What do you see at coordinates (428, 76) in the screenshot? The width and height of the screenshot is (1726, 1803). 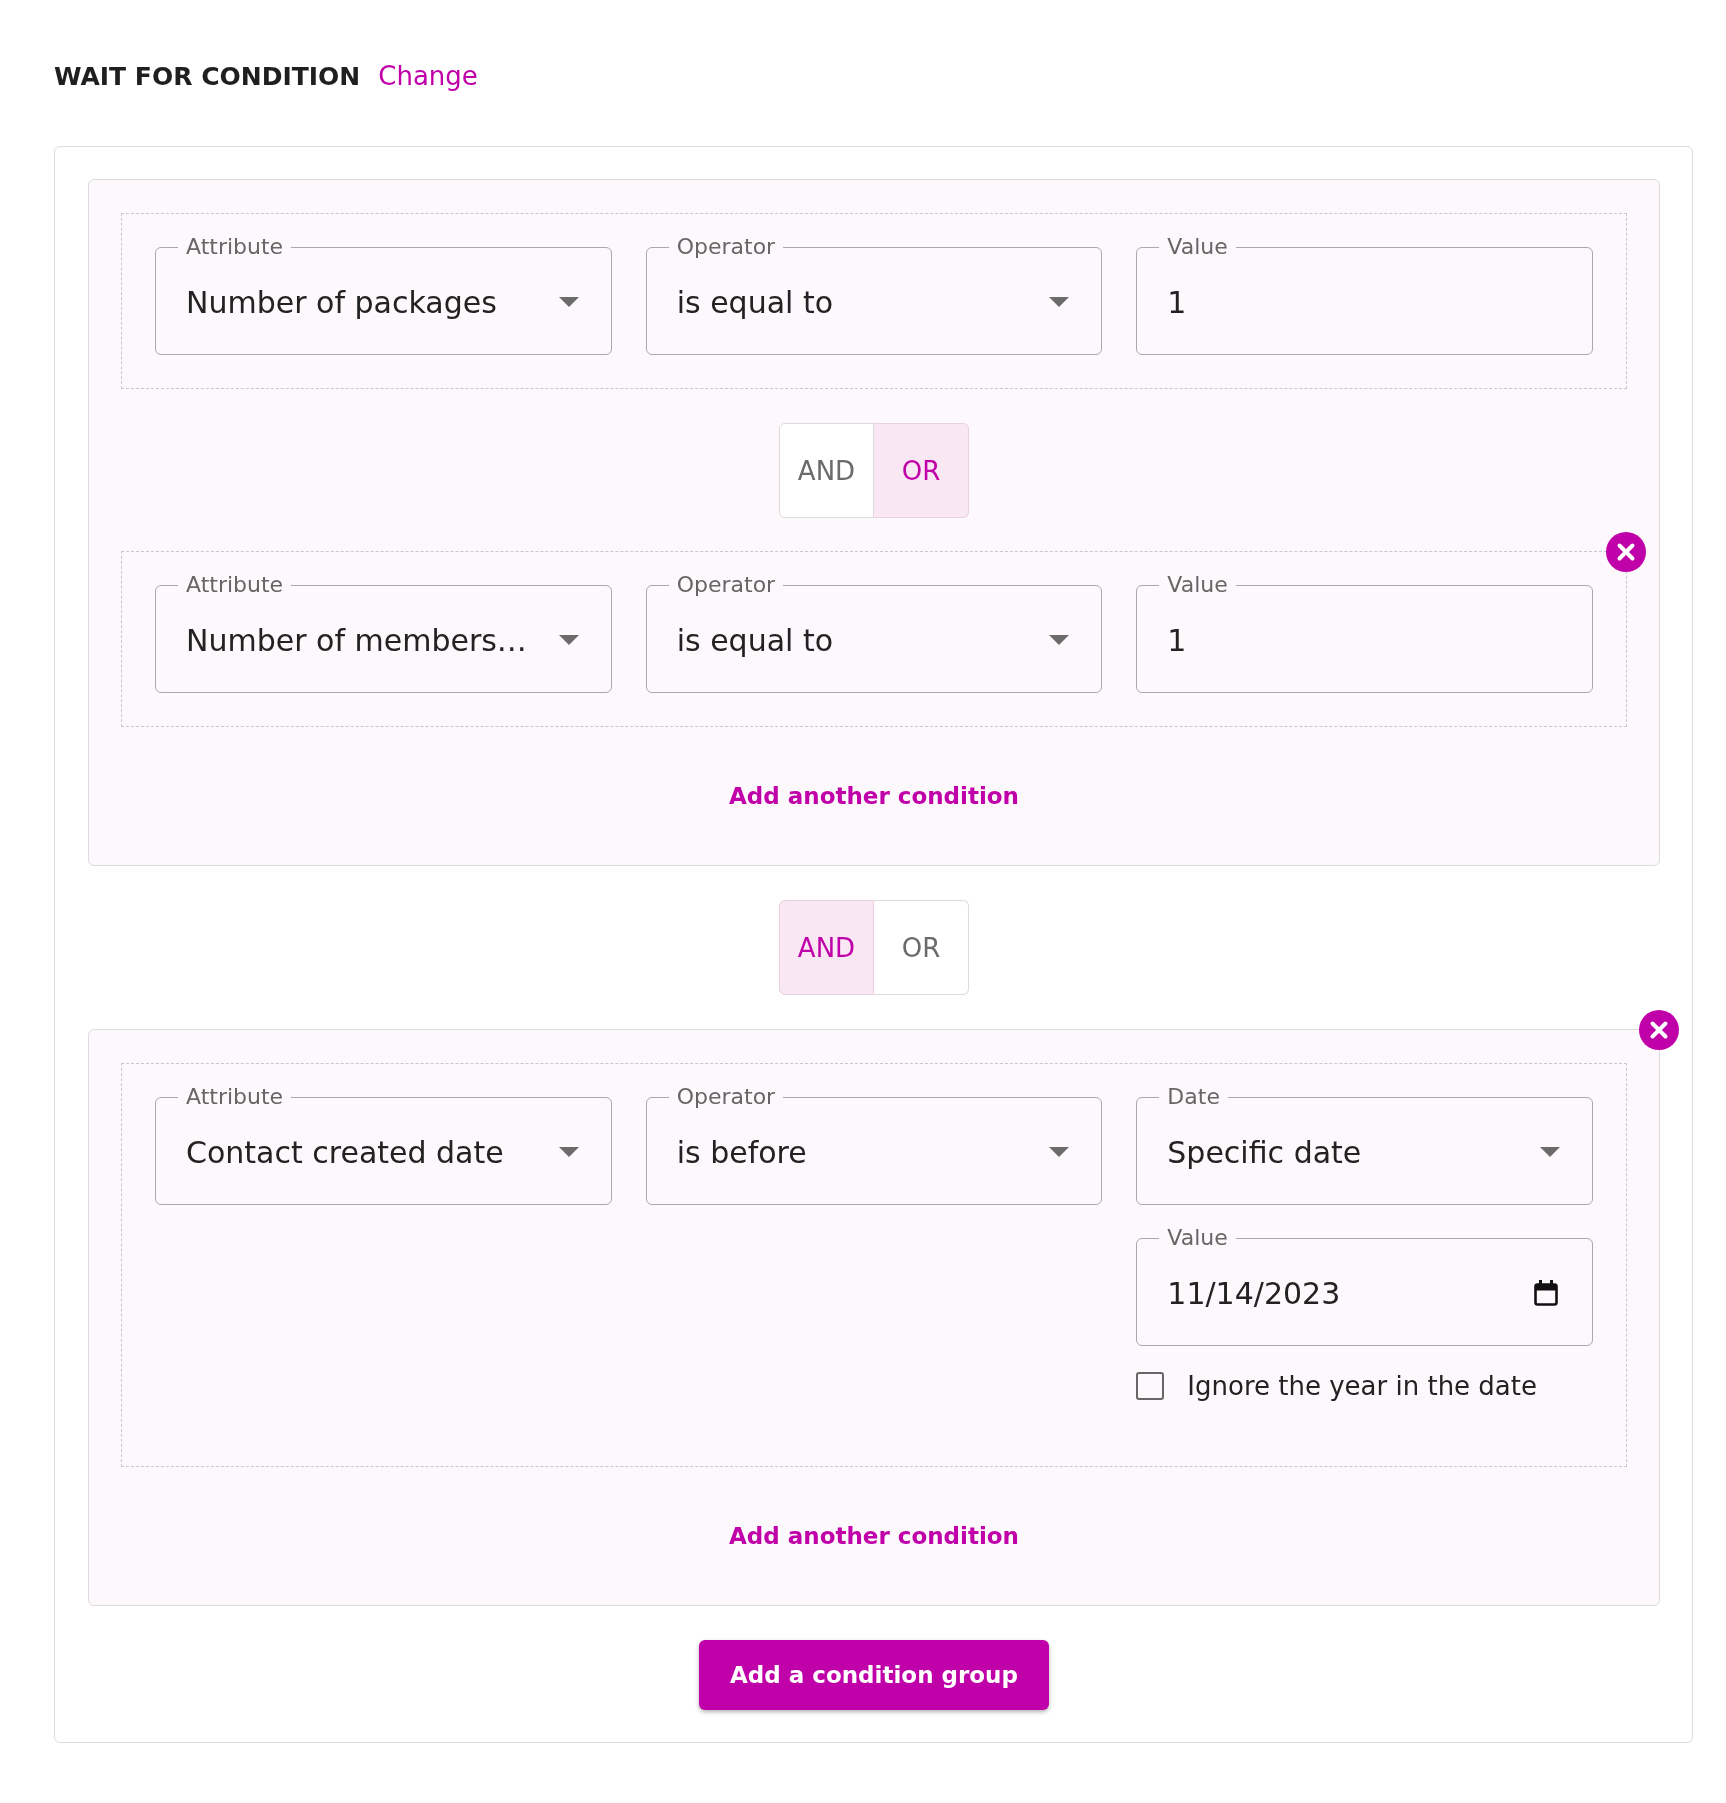 I see `change-link: Change` at bounding box center [428, 76].